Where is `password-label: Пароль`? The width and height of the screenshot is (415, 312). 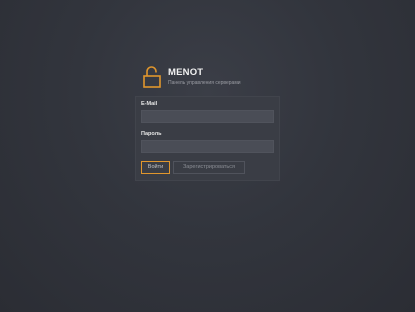
password-label: Пароль is located at coordinates (151, 134).